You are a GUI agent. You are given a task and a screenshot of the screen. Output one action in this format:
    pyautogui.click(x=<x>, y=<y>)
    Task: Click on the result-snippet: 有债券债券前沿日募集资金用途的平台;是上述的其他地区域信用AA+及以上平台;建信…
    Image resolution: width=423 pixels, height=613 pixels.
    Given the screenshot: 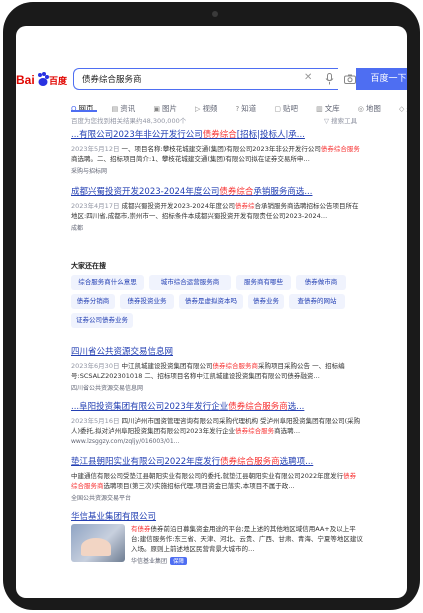 What is the action you would take?
    pyautogui.click(x=247, y=539)
    